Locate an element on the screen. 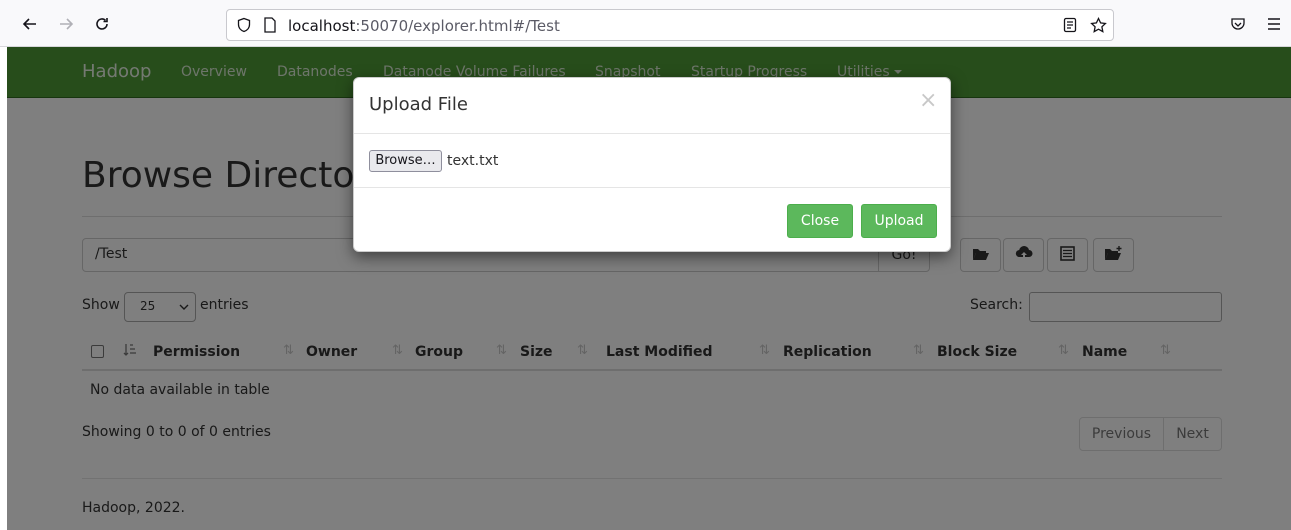 Image resolution: width=1291 pixels, height=530 pixels. menu-icon is located at coordinates (1274, 24).